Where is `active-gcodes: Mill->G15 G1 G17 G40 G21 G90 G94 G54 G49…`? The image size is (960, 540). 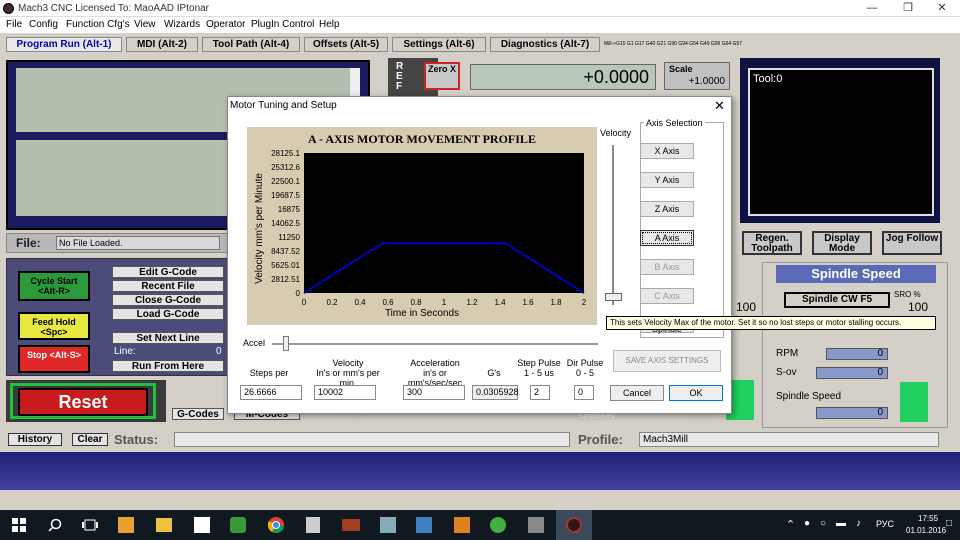
active-gcodes: Mill->G15 G1 G17 G40 G21 G90 G94 G54 G49… is located at coordinates (673, 44).